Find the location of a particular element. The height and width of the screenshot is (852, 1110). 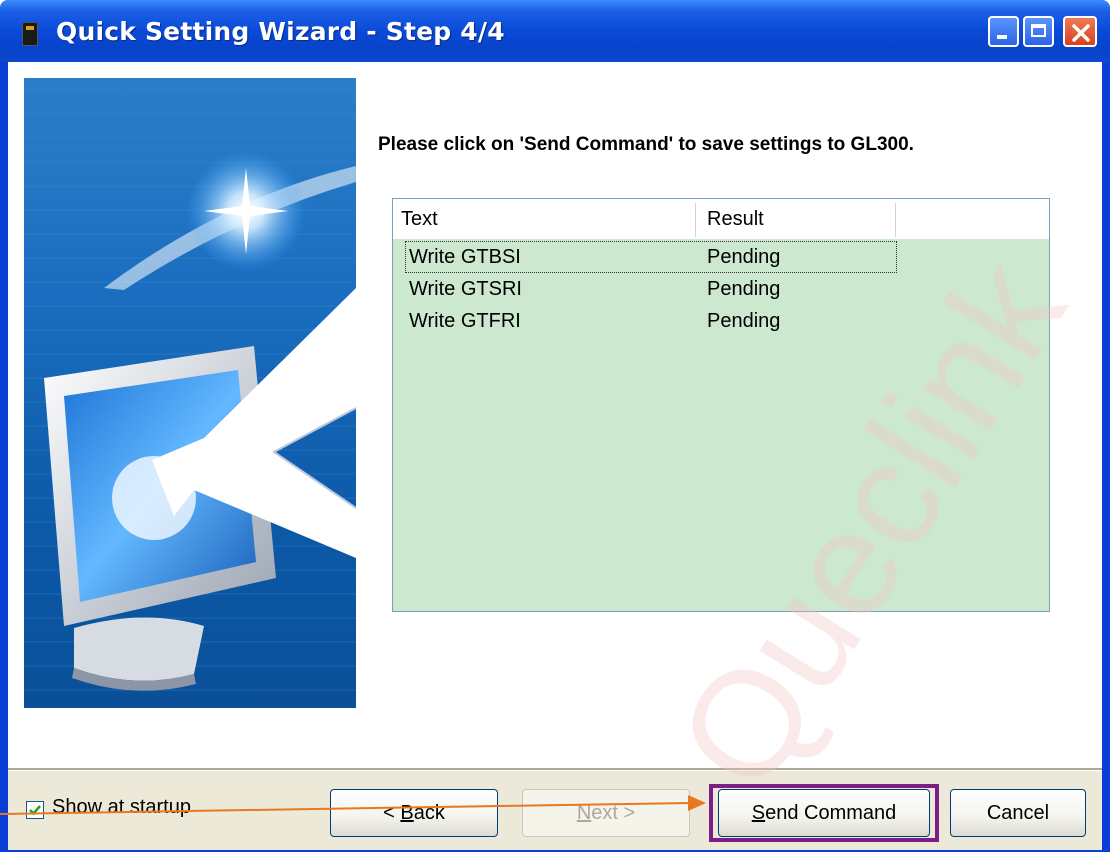

table-row: Write GTBSI Pending is located at coordinates (721, 257).